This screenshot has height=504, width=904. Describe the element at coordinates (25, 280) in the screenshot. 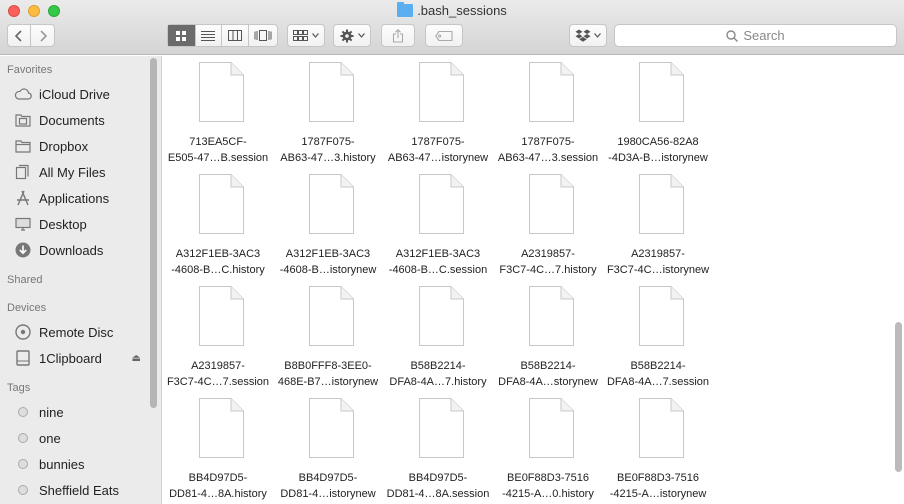

I see `shared-header: Shared` at that location.